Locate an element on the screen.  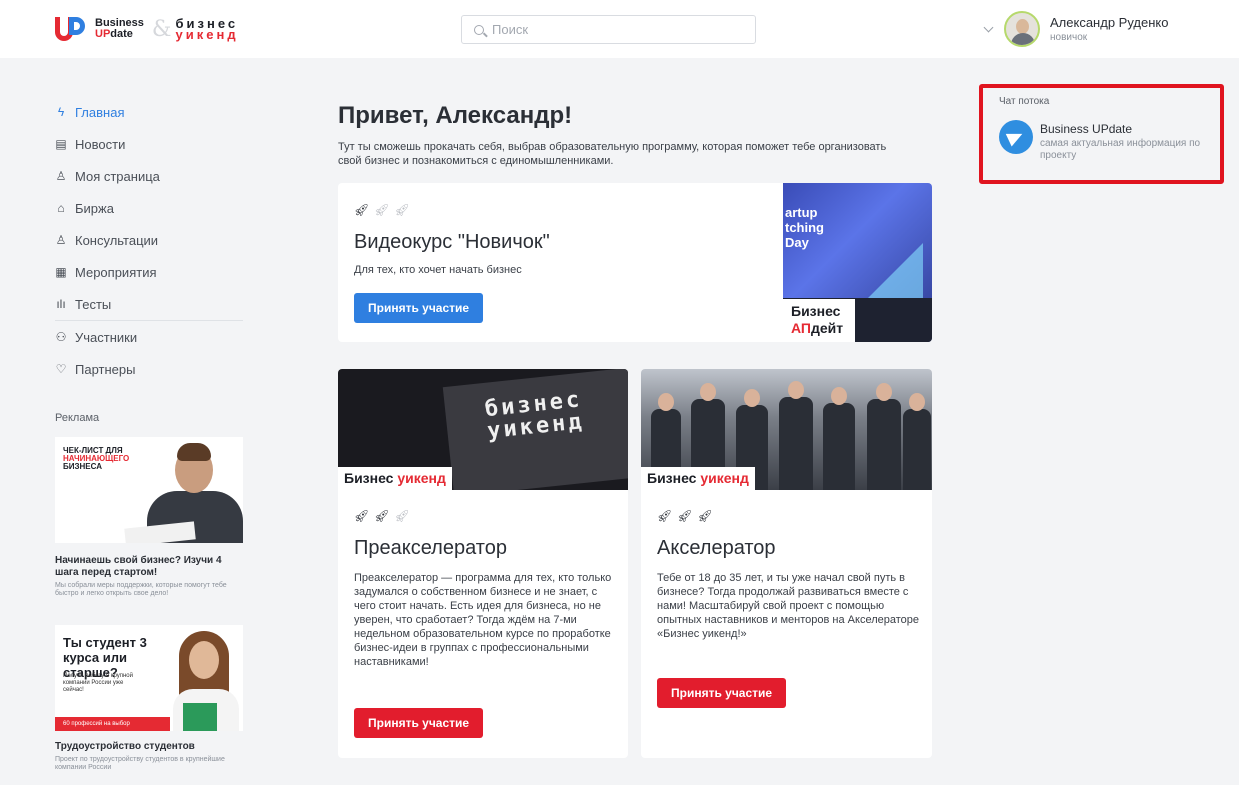
sidebar-item-label: Новости is located at coordinates (100, 144).